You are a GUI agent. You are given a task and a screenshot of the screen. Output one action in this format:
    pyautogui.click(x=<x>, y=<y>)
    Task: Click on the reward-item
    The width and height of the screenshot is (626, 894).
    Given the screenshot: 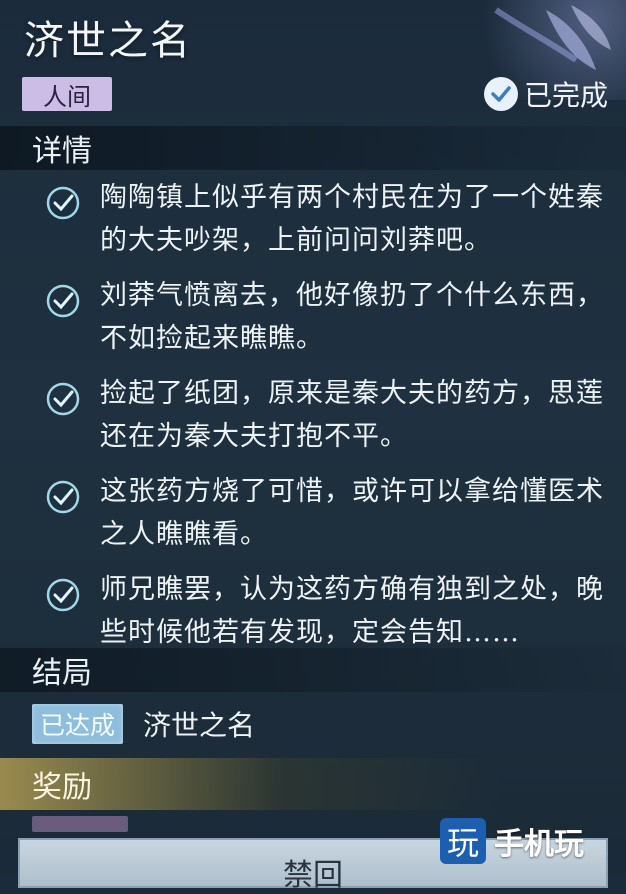 What is the action you would take?
    pyautogui.click(x=80, y=824)
    